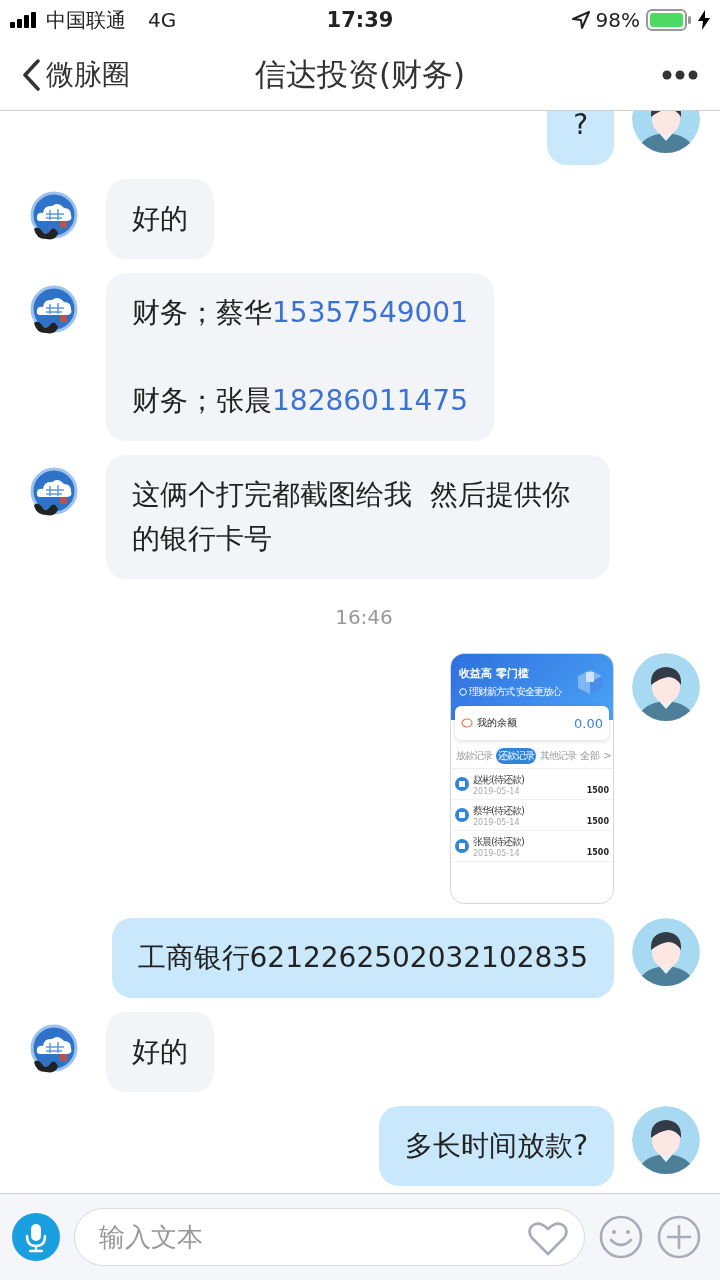  Describe the element at coordinates (370, 312) in the screenshot. I see `phone-link: 15357549001` at that location.